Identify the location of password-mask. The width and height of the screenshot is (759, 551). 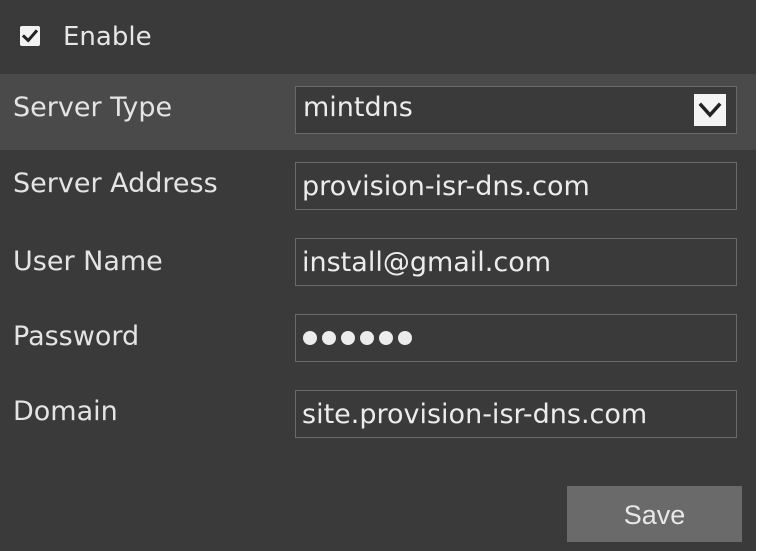
(357, 338).